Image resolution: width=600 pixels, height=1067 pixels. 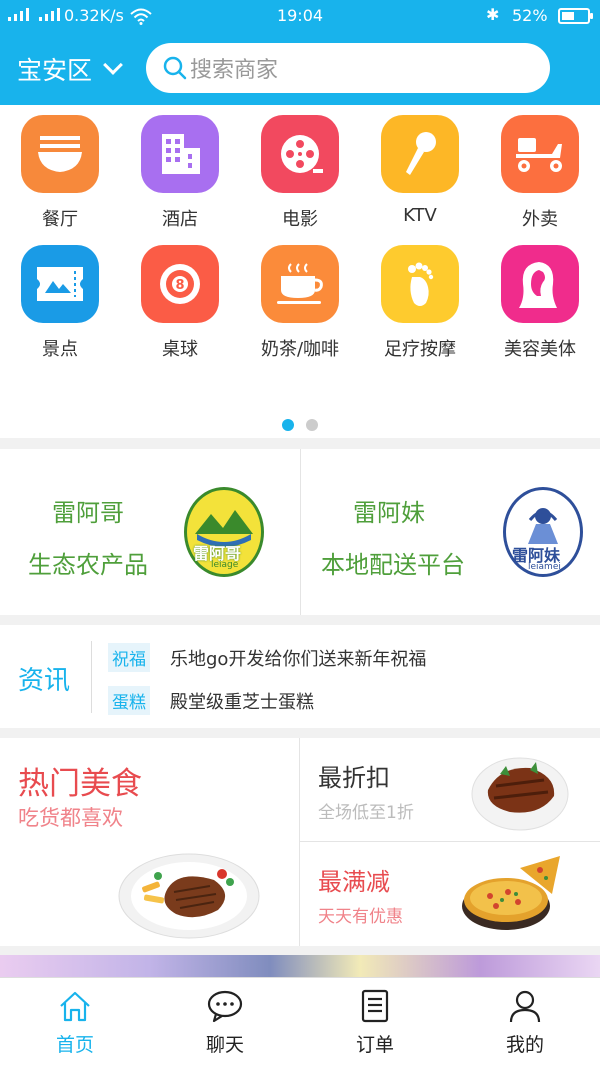 I want to click on promo-title: 雷阿妹, so click(x=389, y=513).